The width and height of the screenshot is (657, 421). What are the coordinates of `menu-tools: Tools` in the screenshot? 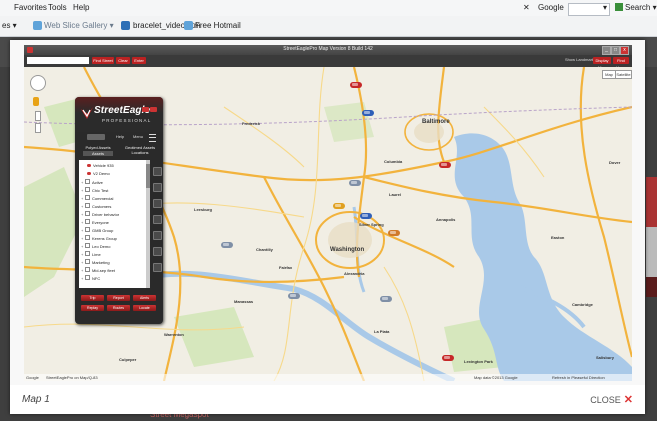 It's located at (57, 7).